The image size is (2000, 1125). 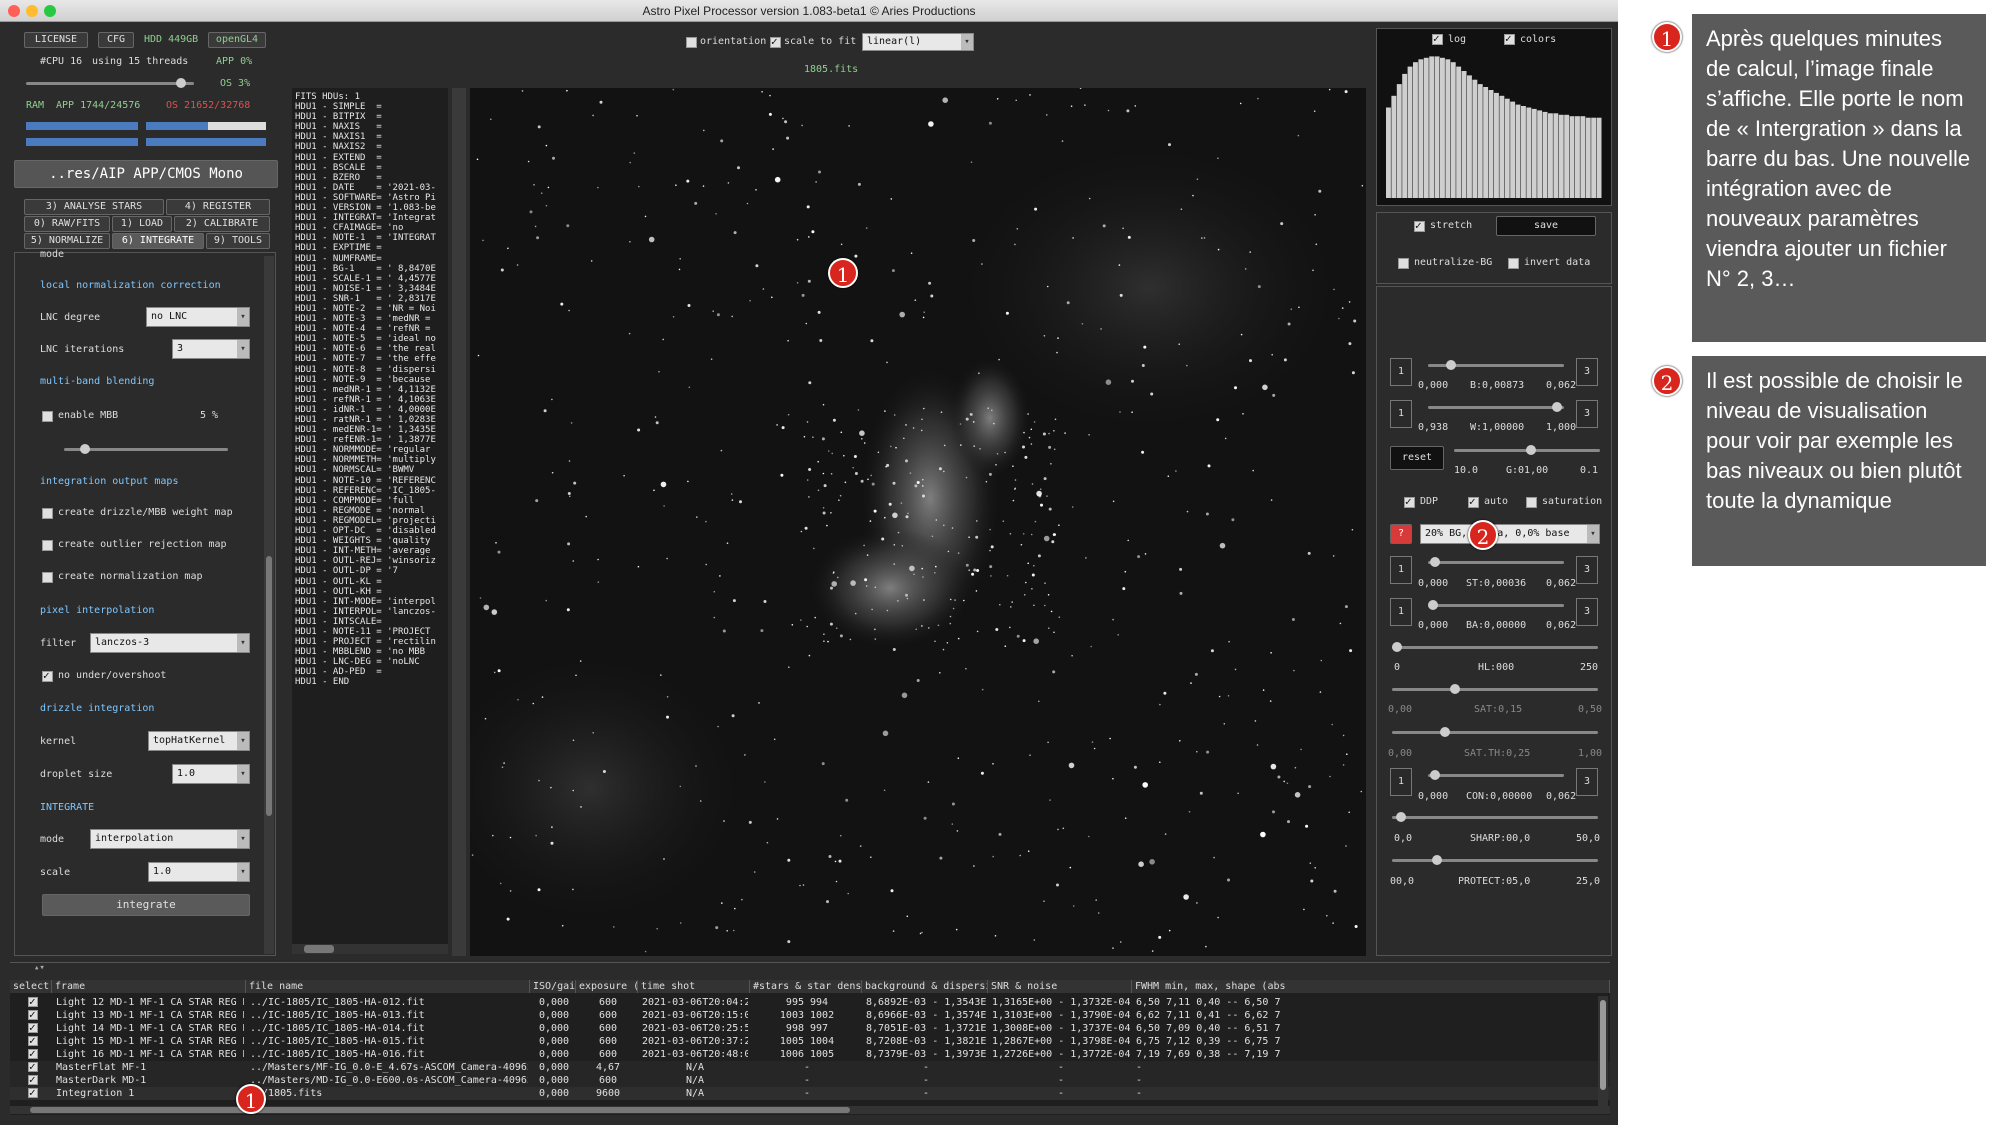 What do you see at coordinates (47, 416) in the screenshot?
I see `enable-mbb-checkbox` at bounding box center [47, 416].